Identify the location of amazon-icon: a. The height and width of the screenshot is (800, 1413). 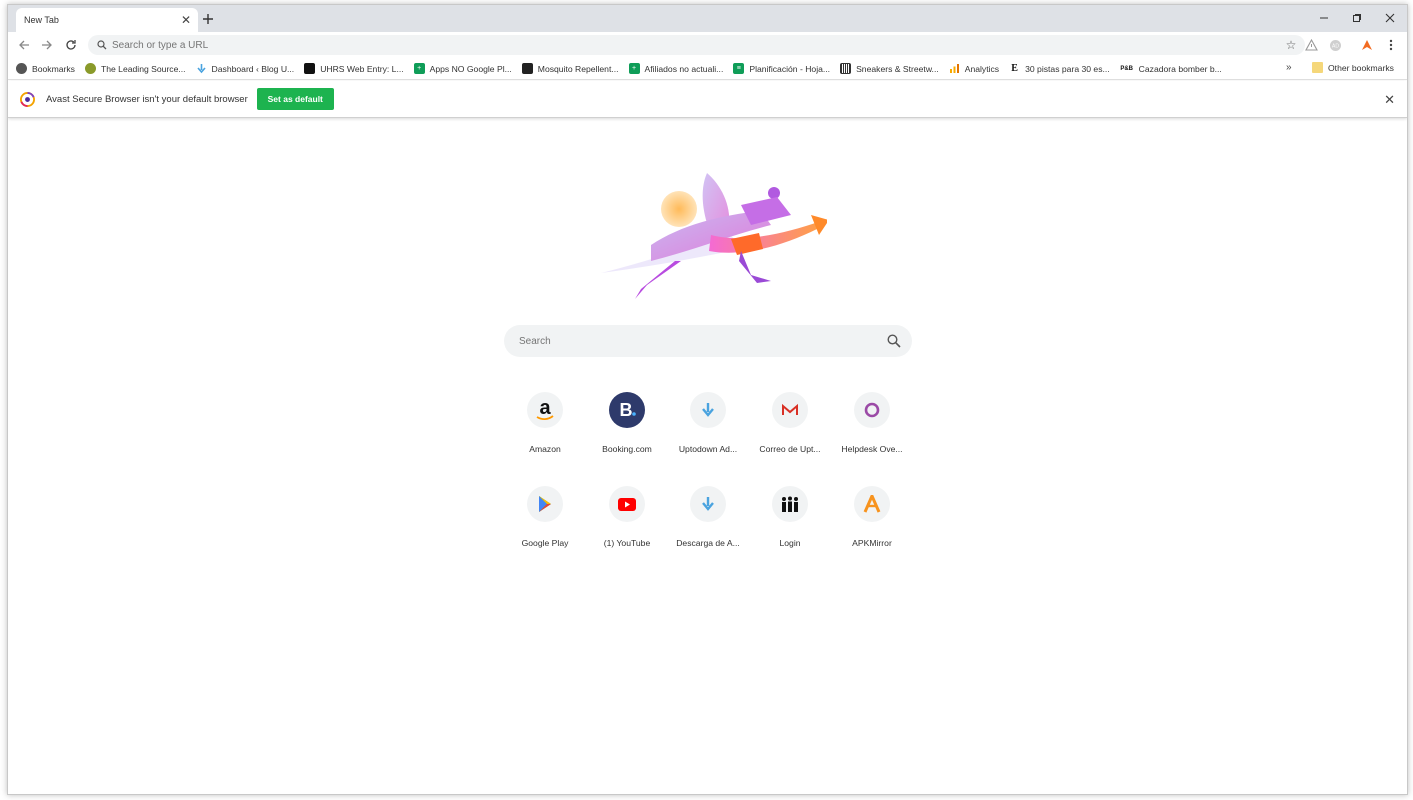
(545, 410).